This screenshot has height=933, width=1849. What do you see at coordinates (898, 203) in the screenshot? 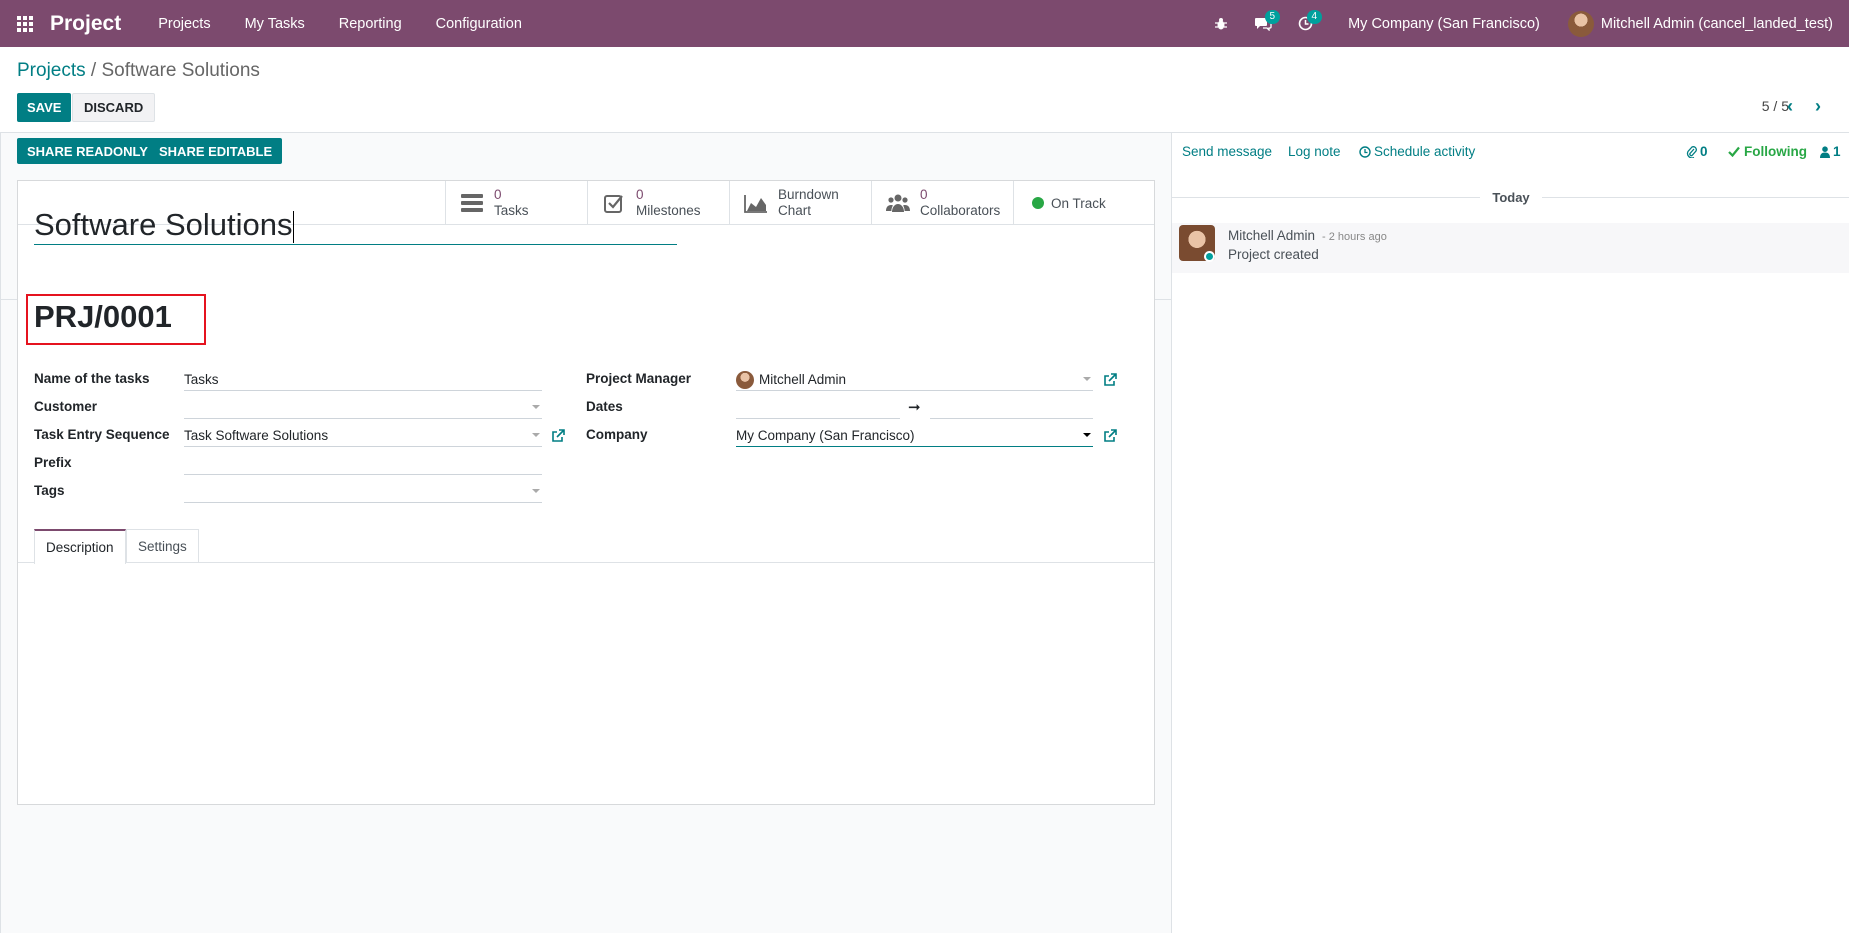
I see `users-icon` at bounding box center [898, 203].